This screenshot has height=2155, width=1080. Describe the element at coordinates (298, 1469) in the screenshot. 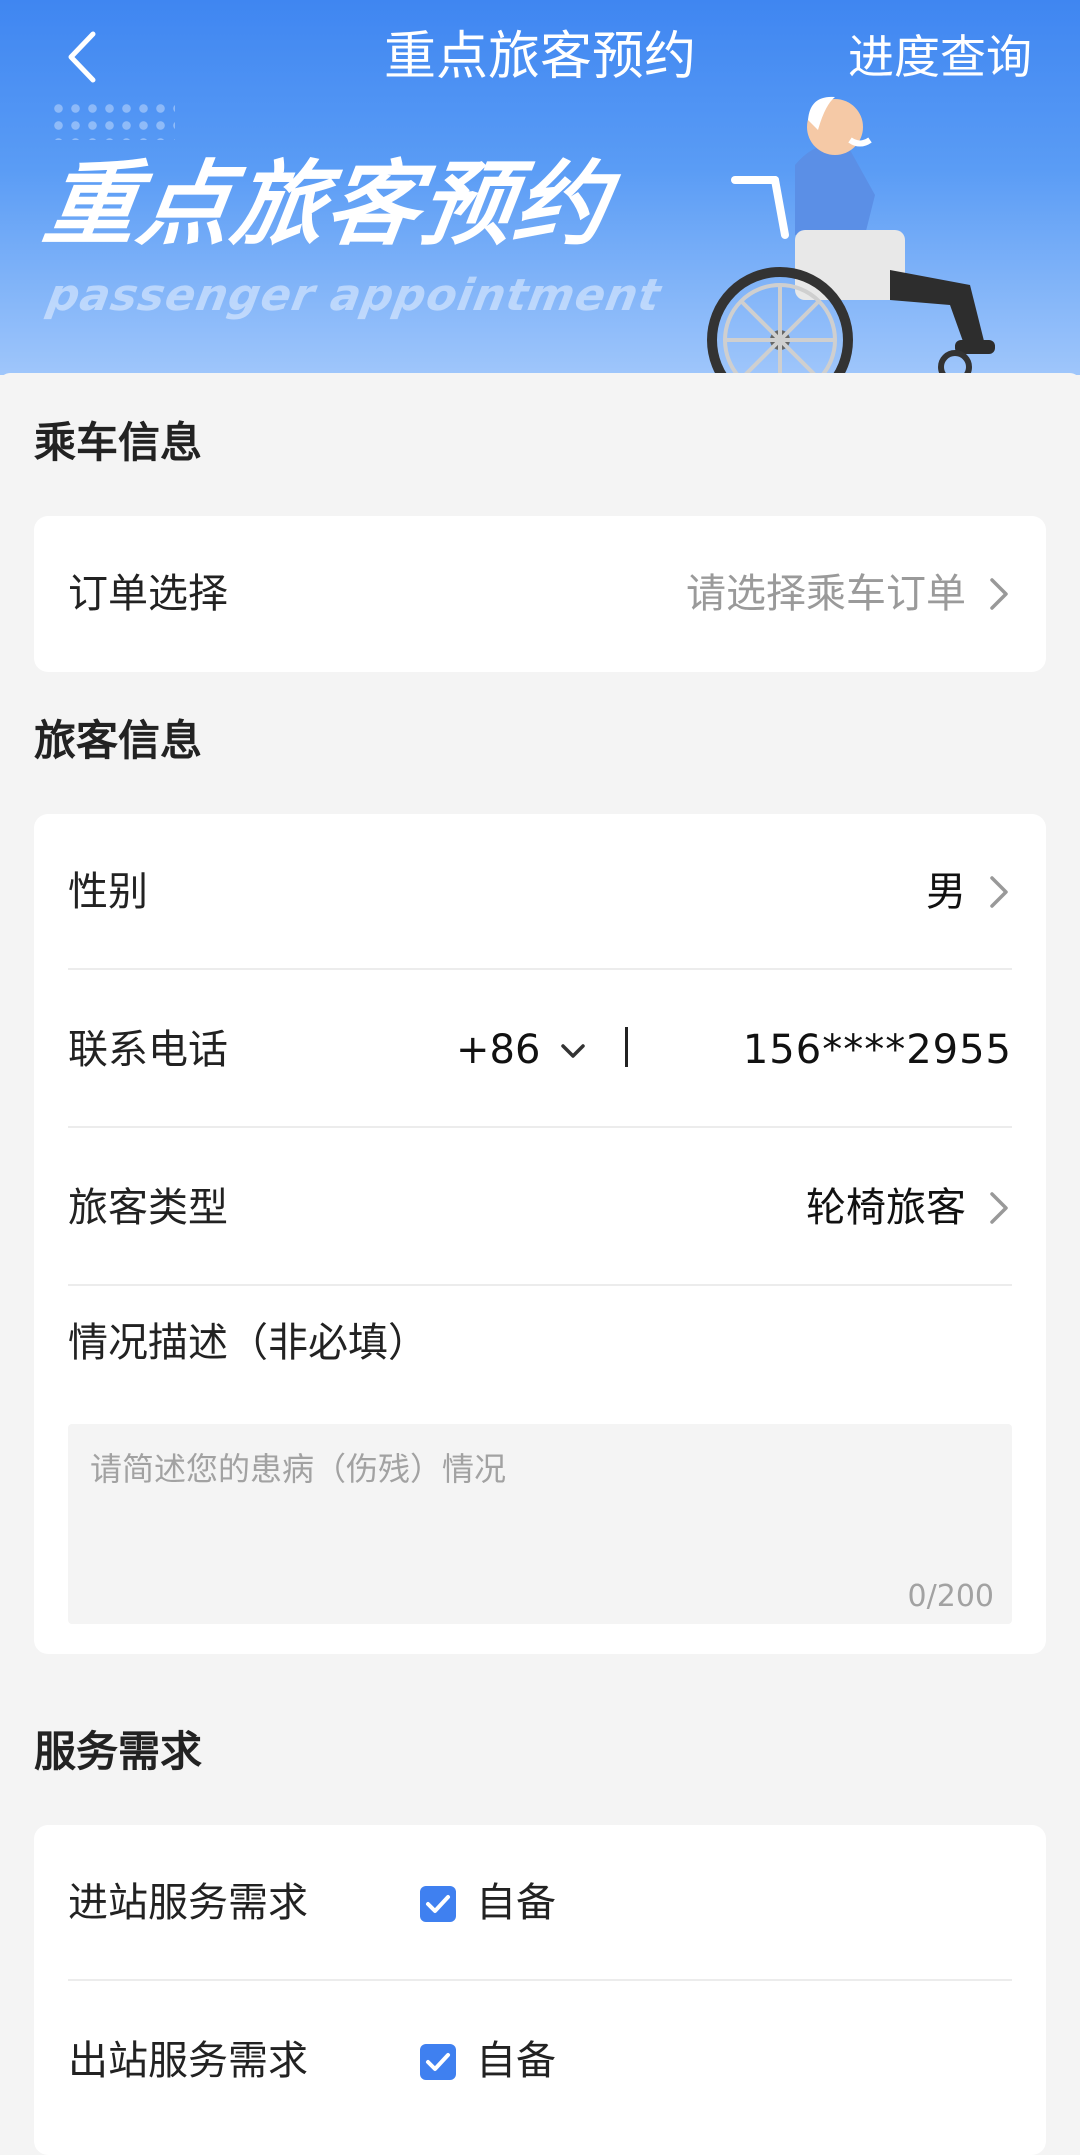

I see `description-placeholder: 请简述您的患病（伤残）情况` at that location.